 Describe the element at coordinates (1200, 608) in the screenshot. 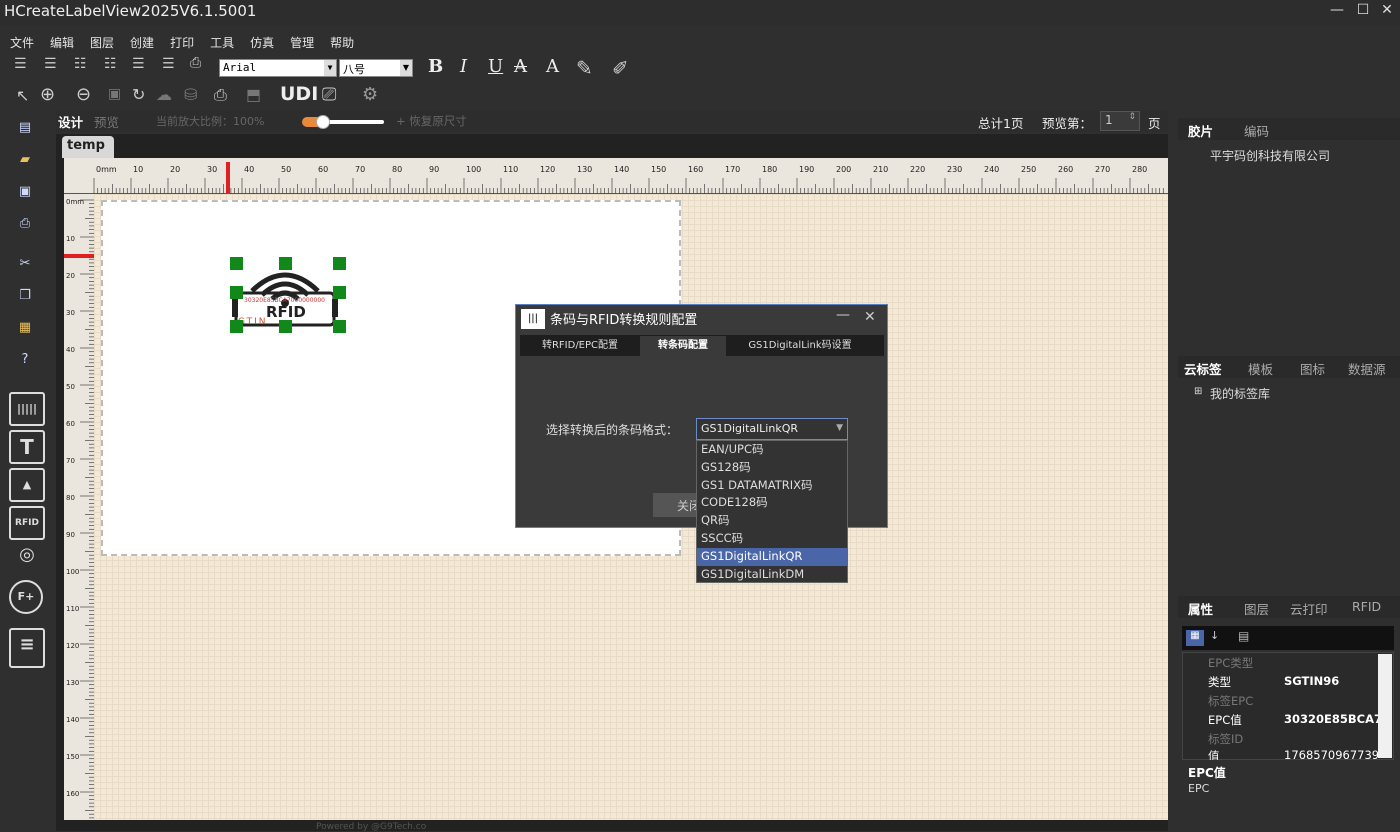

I see `tab-properties: 属性` at that location.